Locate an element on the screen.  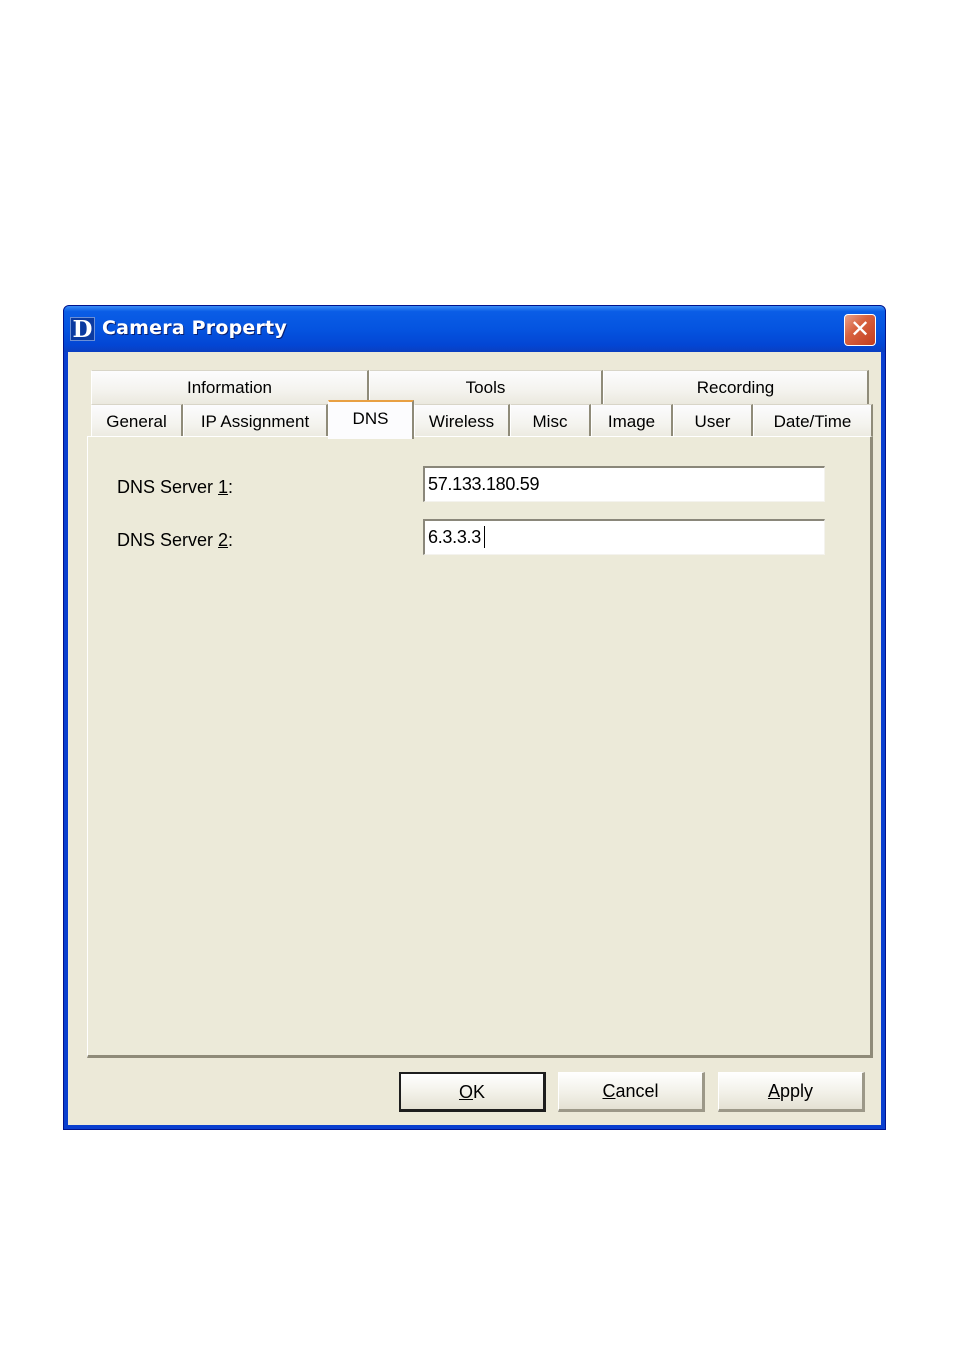
tab-label: DNS is located at coordinates (370, 418).